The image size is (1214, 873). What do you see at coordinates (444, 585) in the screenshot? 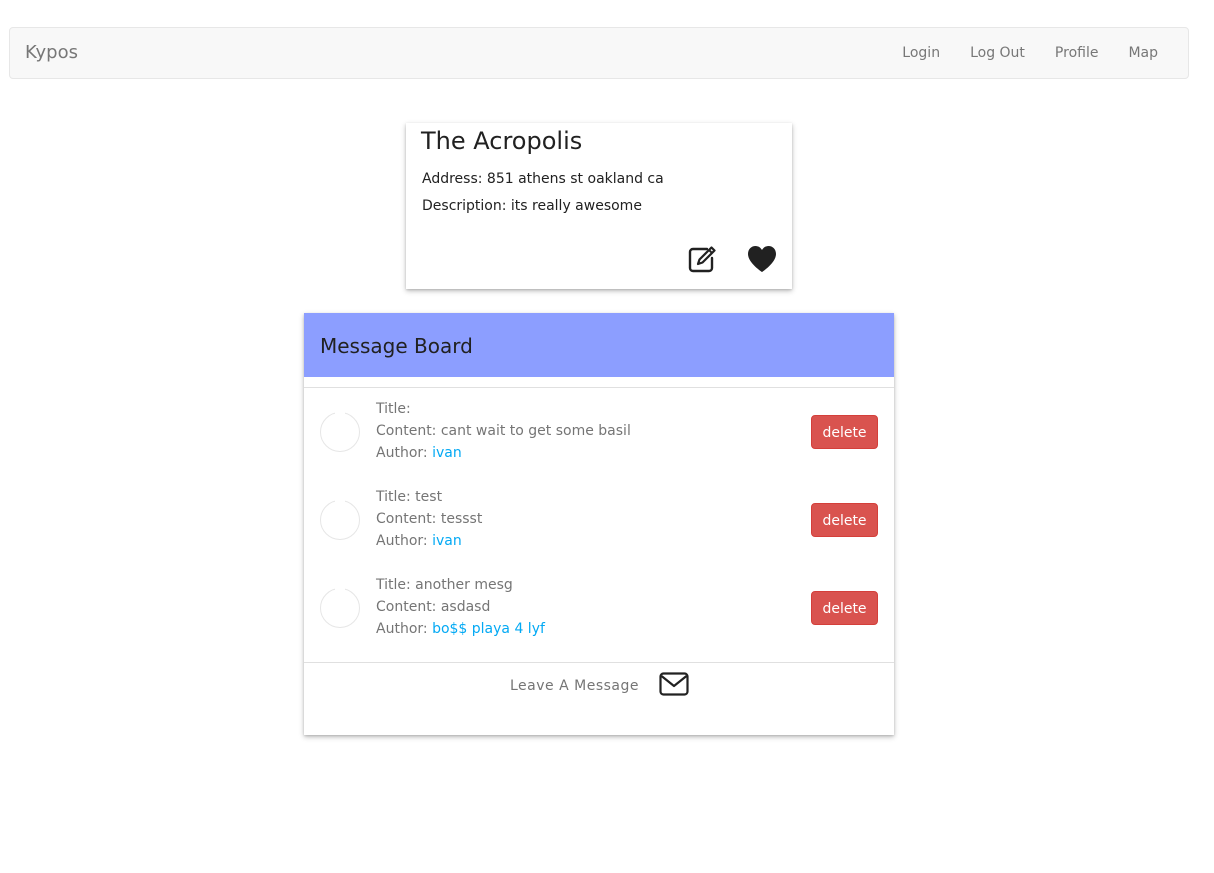
I see `message-title: Title: another mesg` at bounding box center [444, 585].